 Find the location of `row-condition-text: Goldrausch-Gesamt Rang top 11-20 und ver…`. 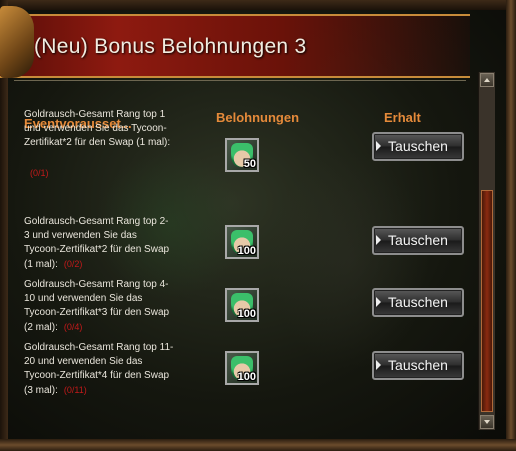

row-condition-text: Goldrausch-Gesamt Rang top 11-20 und ver… is located at coordinates (99, 369).